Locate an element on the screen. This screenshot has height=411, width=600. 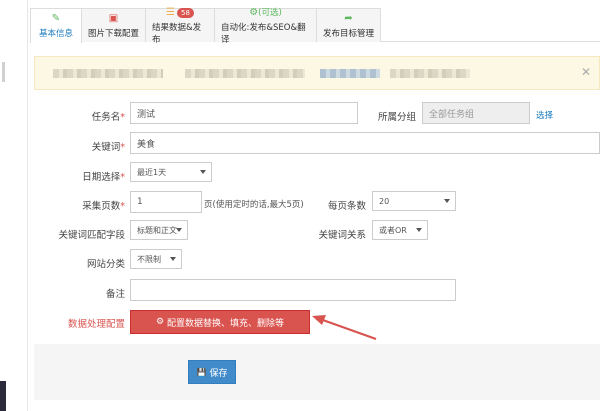
configure-data-processing-button: ⚙ 配置数据替换、填充、删除等 is located at coordinates (220, 322).